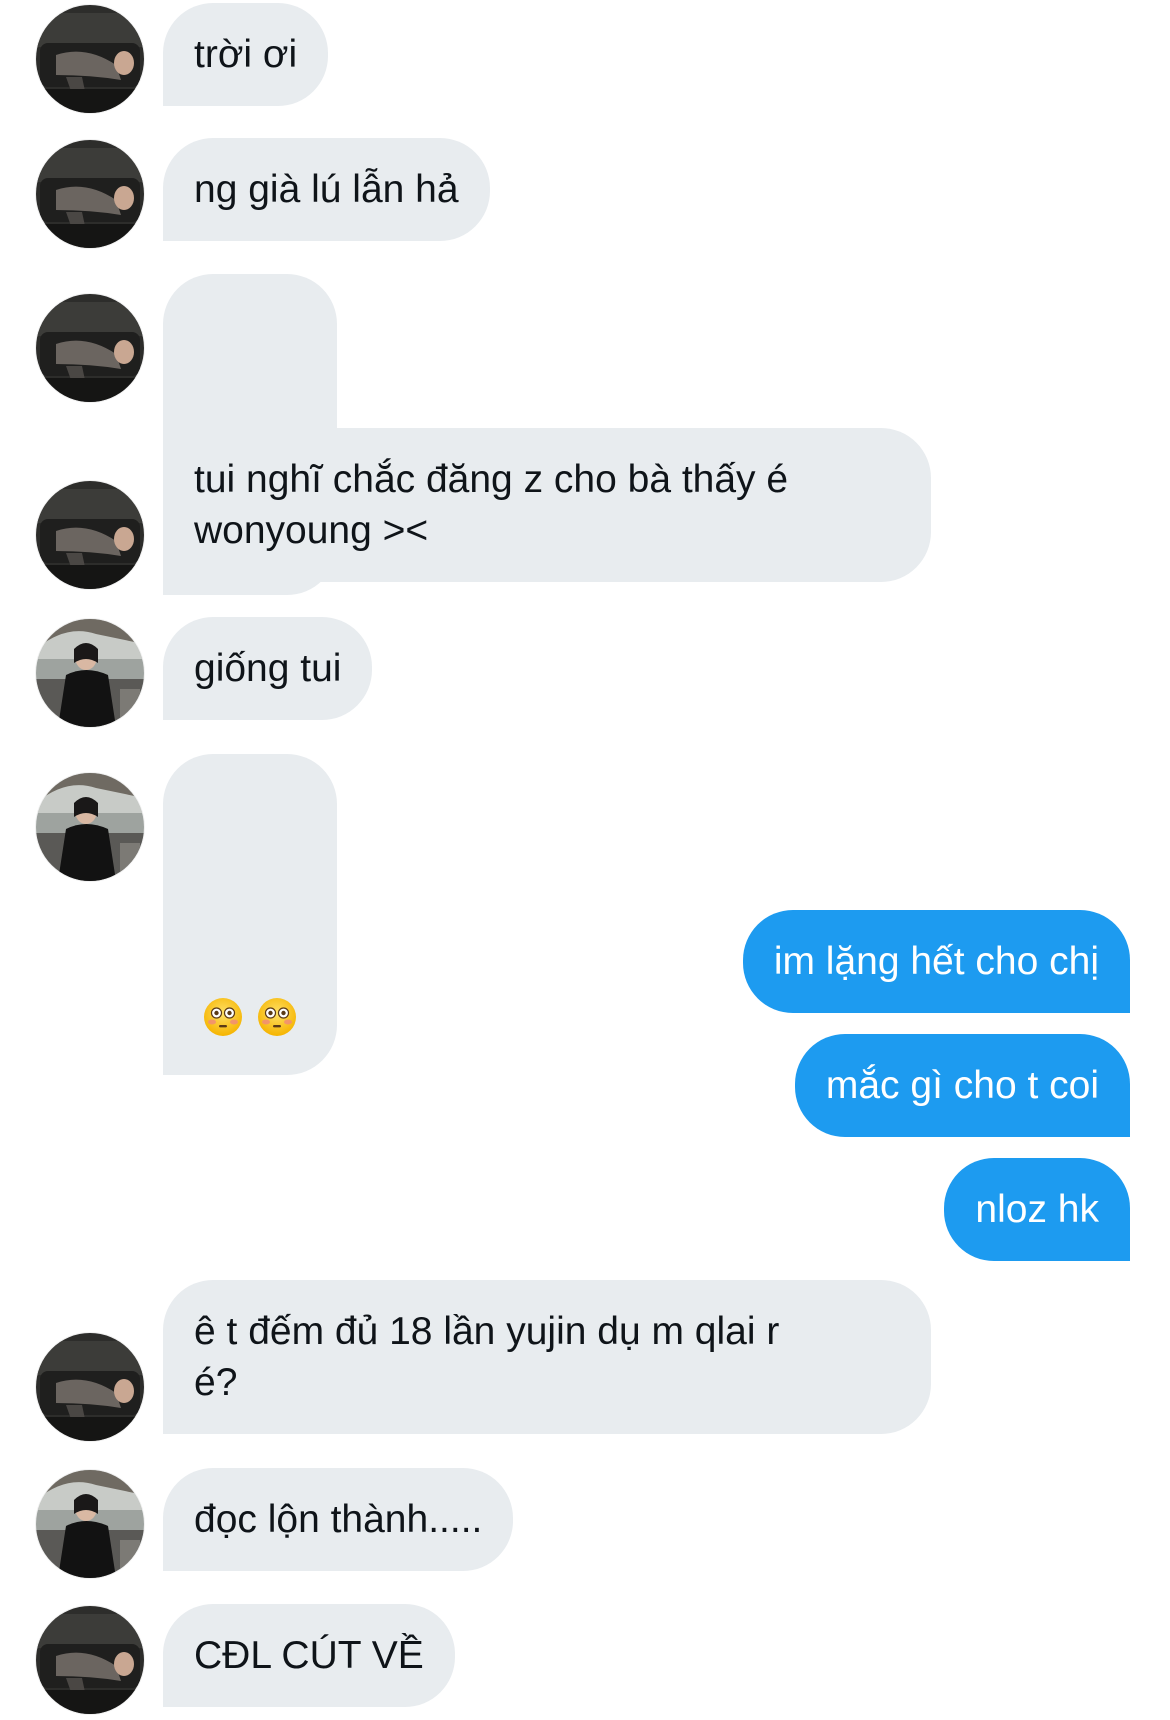 Image resolution: width=1170 pixels, height=1720 pixels. I want to click on incoming-message-bubble: trời ơi, so click(246, 54).